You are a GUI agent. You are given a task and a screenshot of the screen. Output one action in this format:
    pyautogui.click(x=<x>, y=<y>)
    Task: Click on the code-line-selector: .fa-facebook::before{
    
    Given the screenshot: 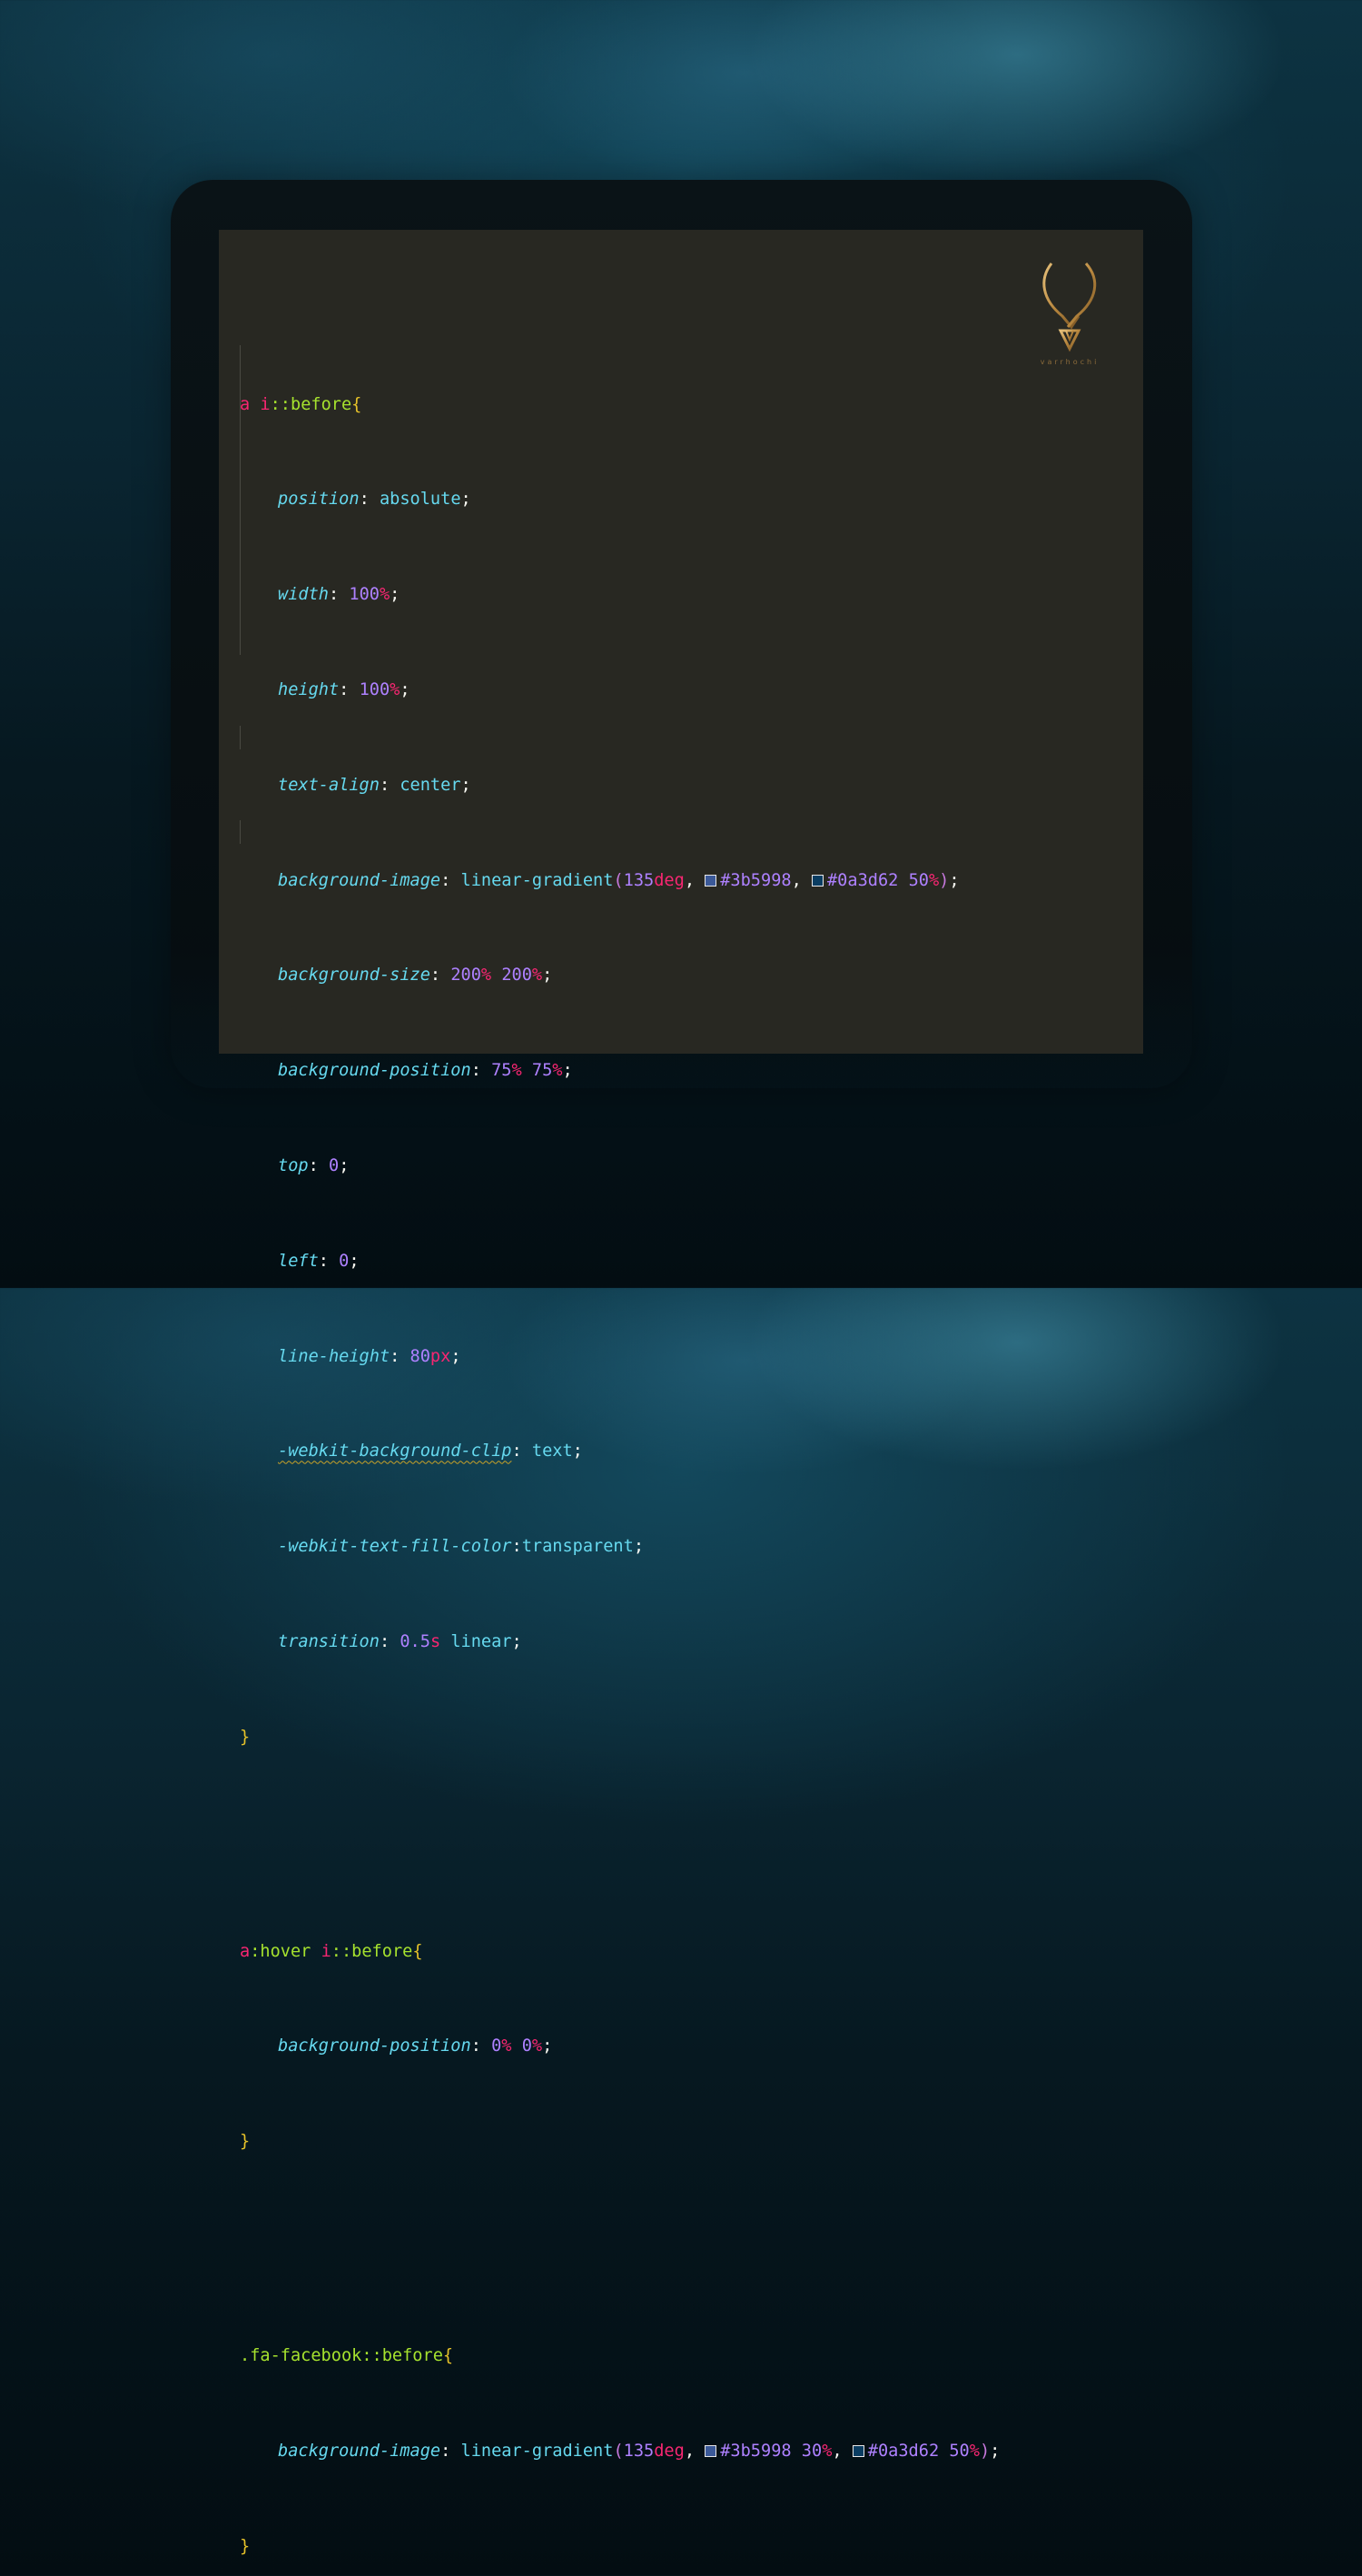 What is the action you would take?
    pyautogui.click(x=347, y=2355)
    